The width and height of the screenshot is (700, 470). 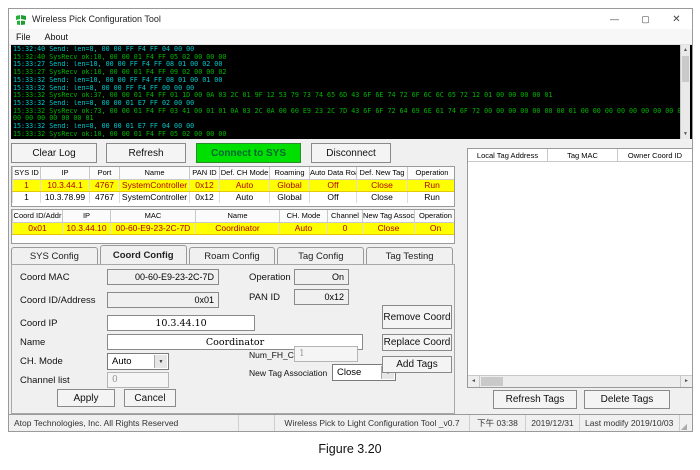 What do you see at coordinates (54, 153) in the screenshot?
I see `clear-log-button: Clear Log` at bounding box center [54, 153].